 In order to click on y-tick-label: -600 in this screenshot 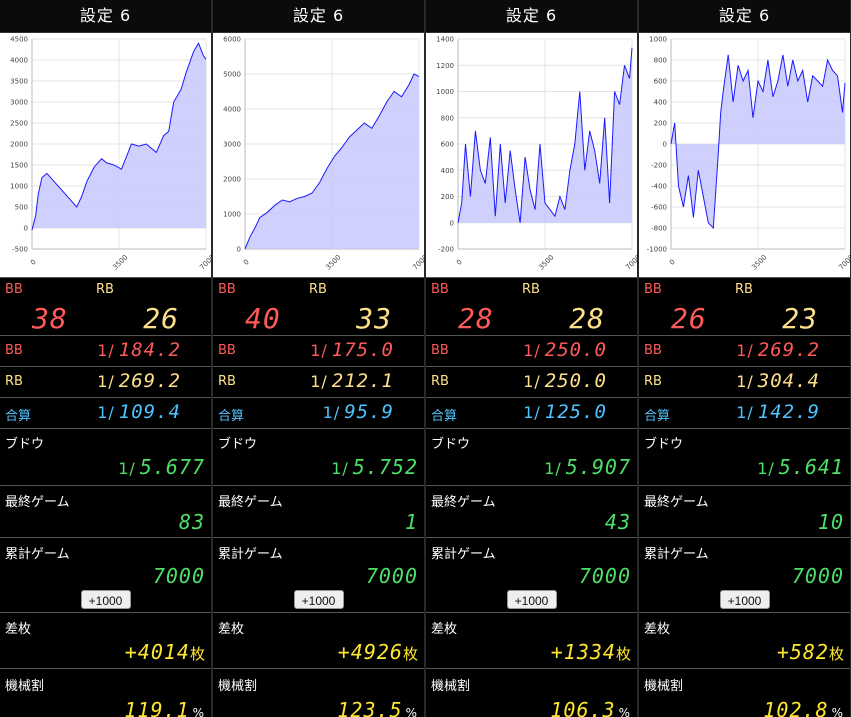, I will do `click(659, 208)`.